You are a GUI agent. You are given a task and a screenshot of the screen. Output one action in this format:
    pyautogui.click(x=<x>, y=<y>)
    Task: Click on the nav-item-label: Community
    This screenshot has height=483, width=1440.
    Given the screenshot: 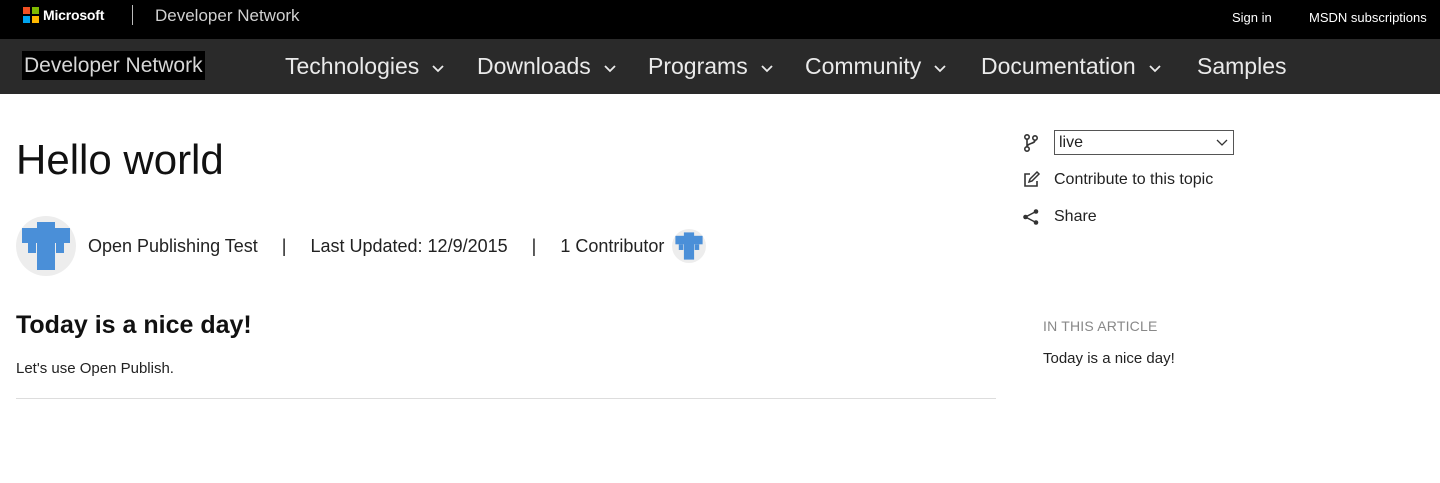 What is the action you would take?
    pyautogui.click(x=863, y=66)
    